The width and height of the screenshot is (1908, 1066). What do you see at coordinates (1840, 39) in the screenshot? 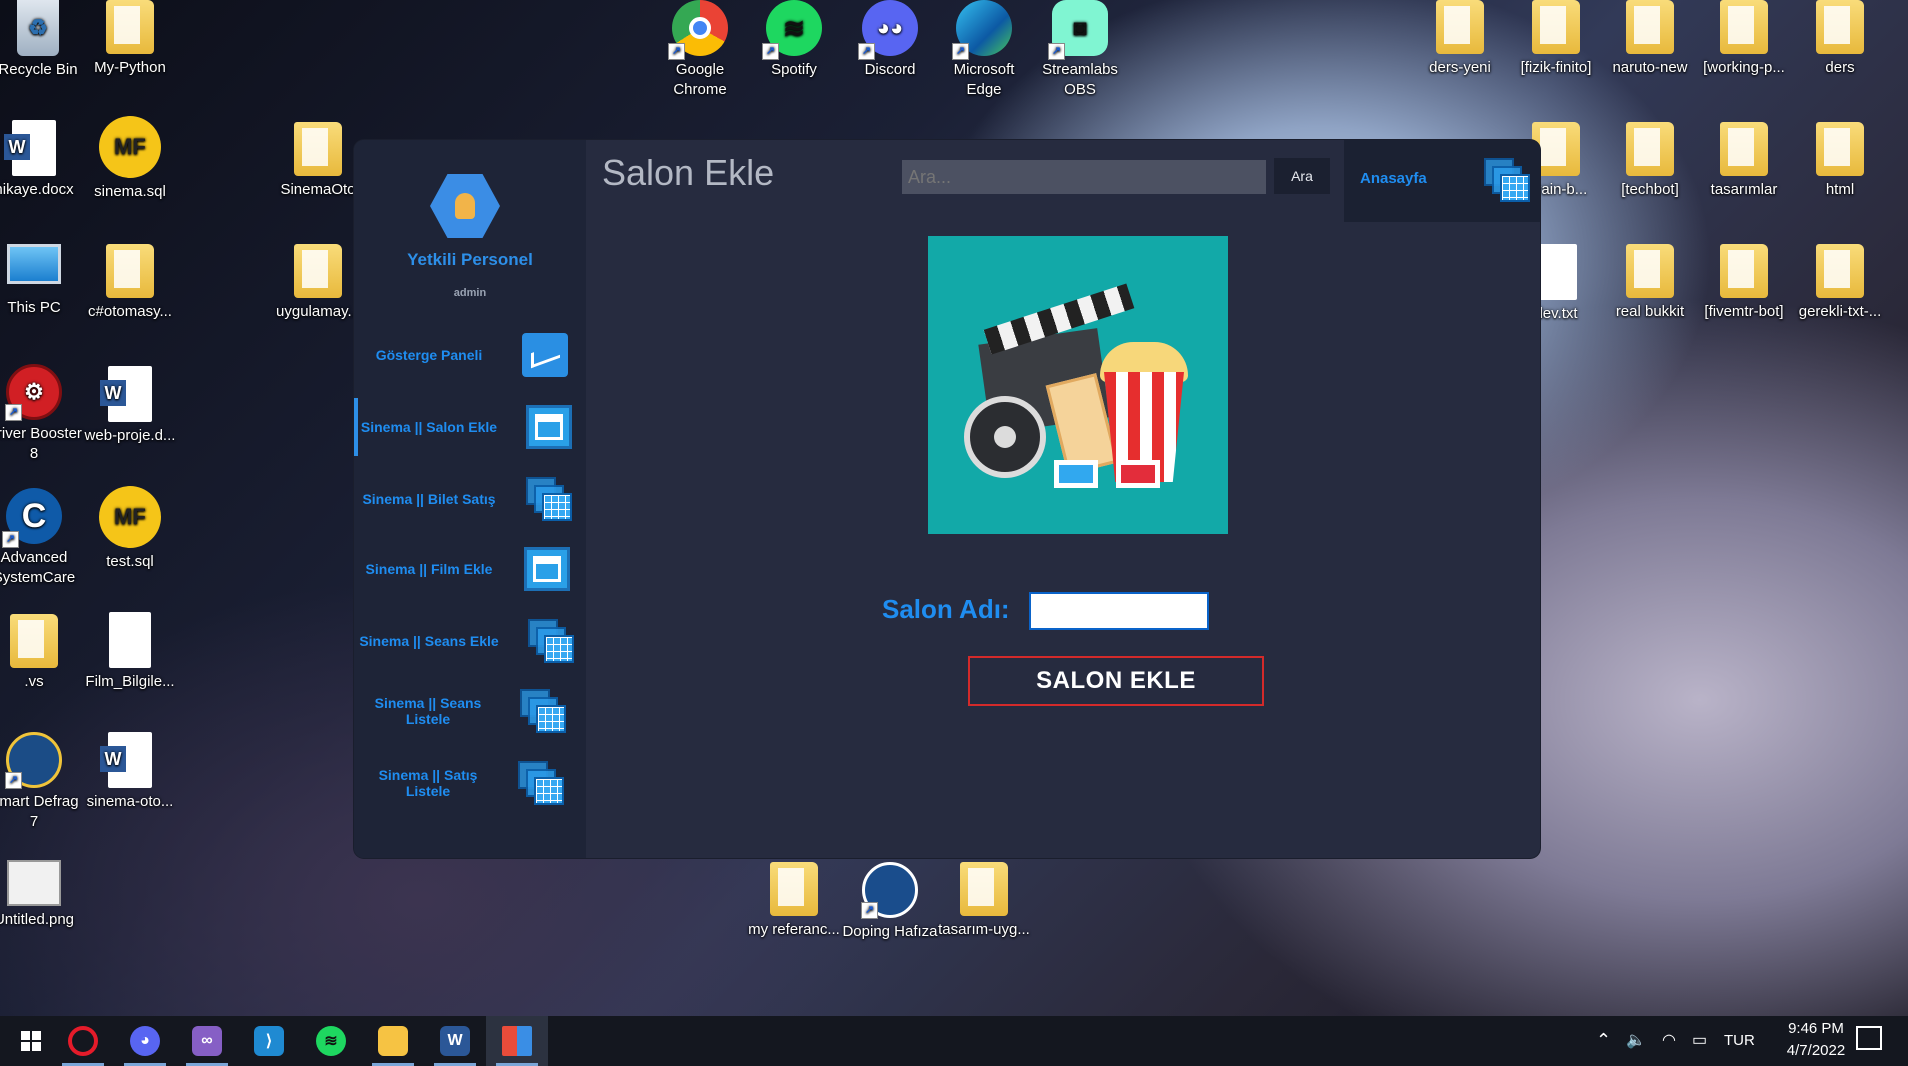
I see `desktop-folder-ders: ders` at bounding box center [1840, 39].